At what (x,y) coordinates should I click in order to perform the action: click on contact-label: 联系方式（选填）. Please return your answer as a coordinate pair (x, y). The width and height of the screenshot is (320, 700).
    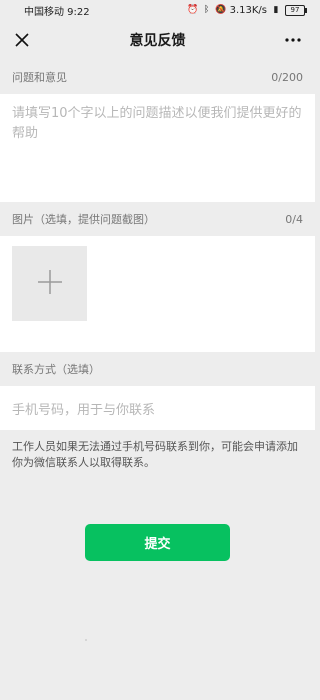
    Looking at the image, I should click on (56, 369).